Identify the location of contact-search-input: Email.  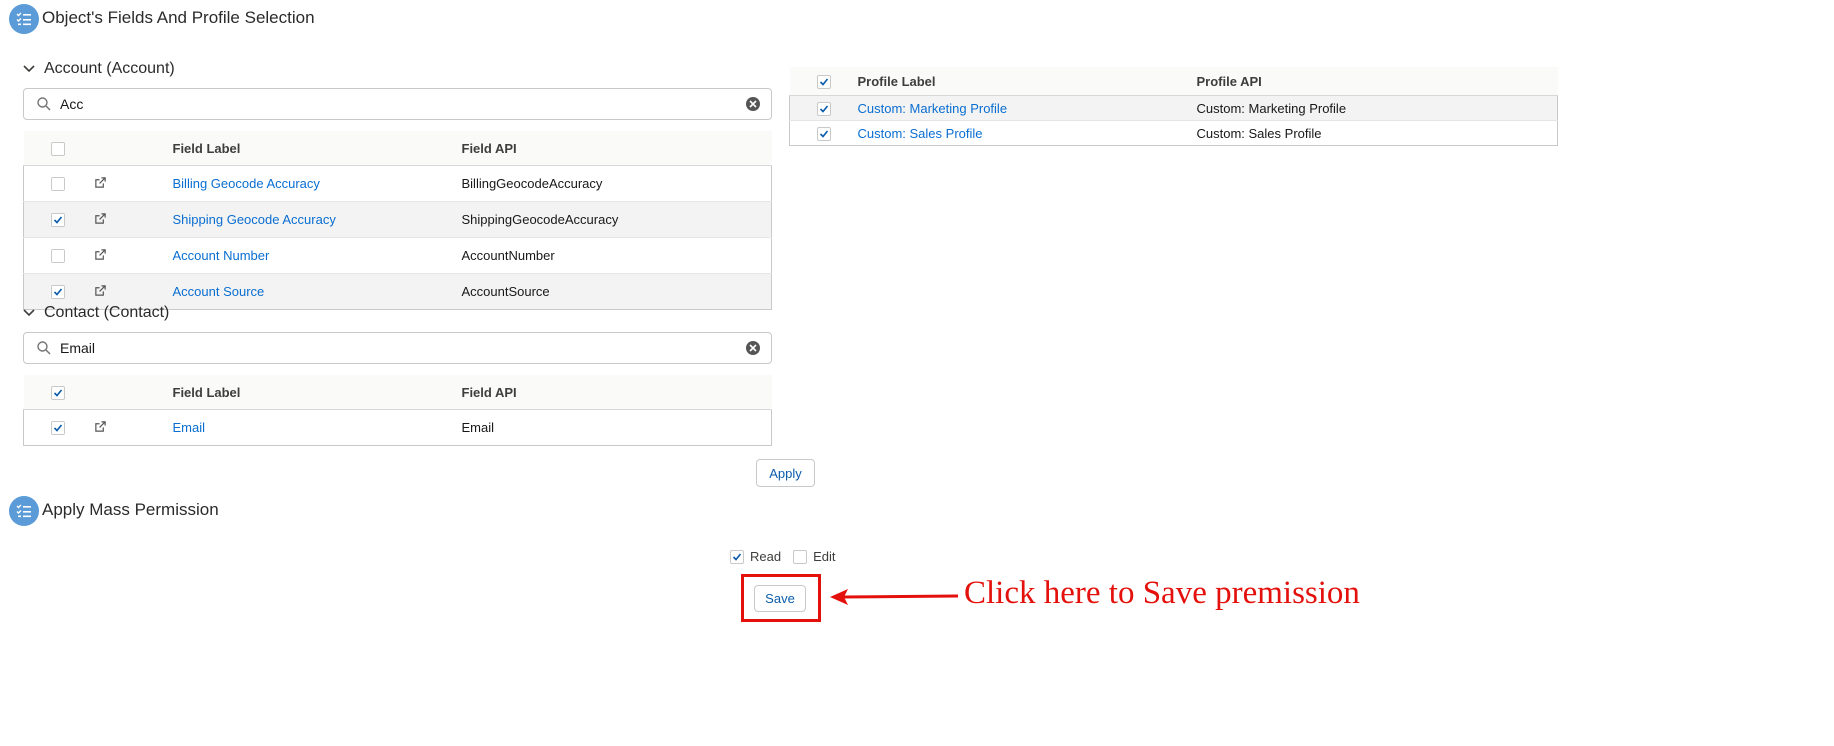
(397, 348).